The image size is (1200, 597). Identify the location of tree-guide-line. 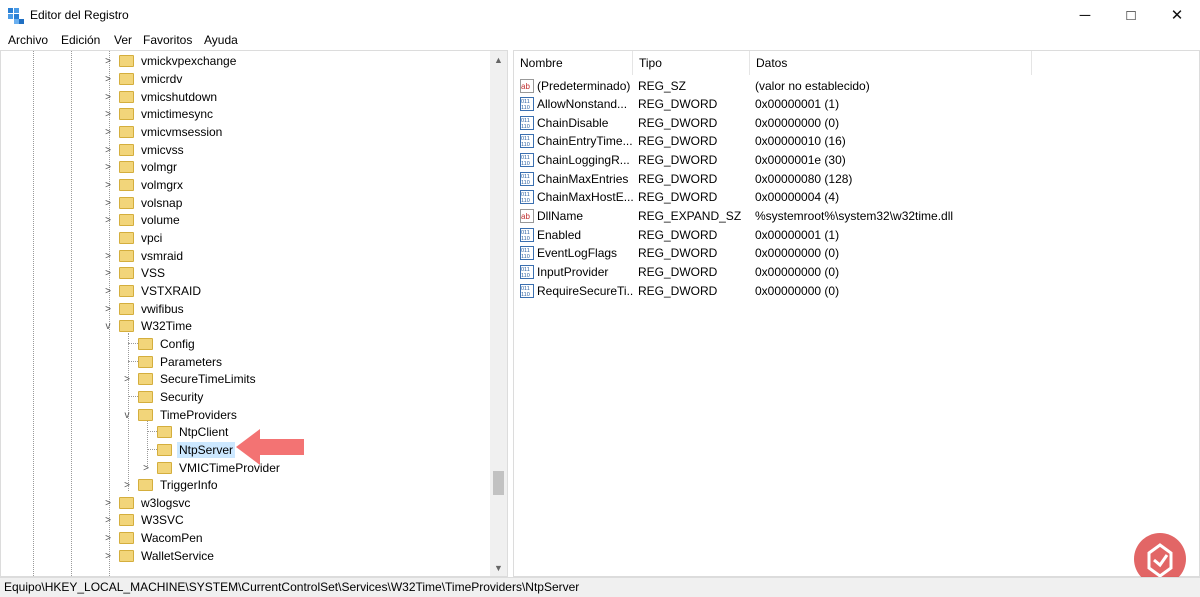
(71, 313).